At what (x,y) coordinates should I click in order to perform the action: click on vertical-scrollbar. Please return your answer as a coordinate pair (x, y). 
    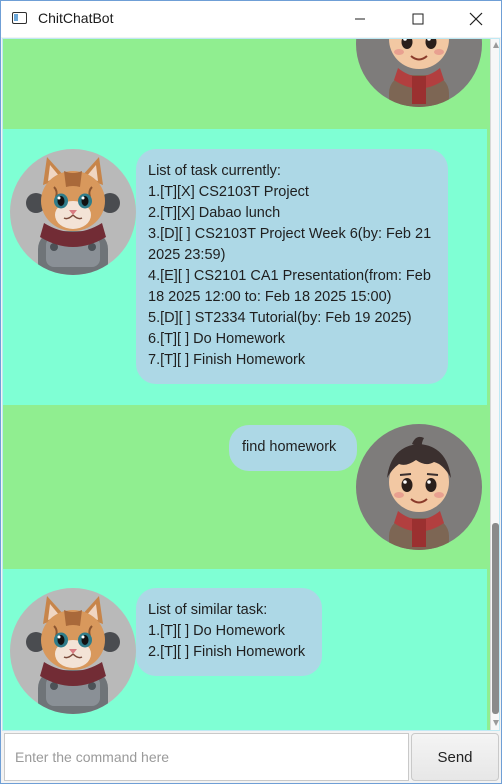
    Looking at the image, I should click on (494, 384).